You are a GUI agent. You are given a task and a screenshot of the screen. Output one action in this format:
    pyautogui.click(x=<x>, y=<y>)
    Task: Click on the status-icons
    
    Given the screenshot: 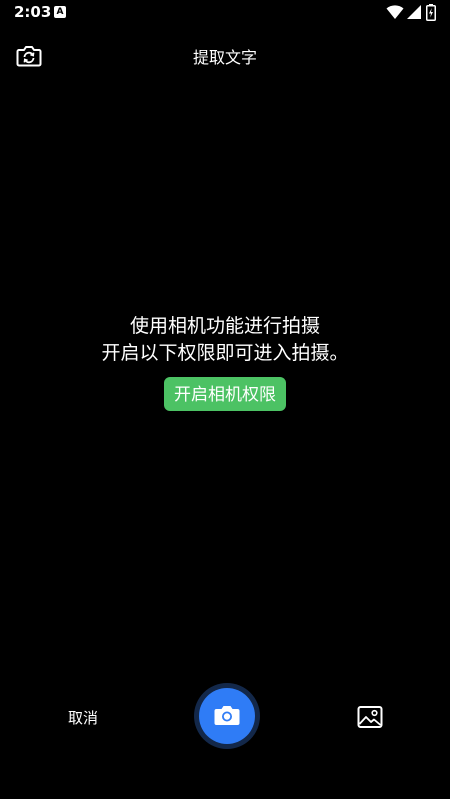 What is the action you would take?
    pyautogui.click(x=412, y=13)
    